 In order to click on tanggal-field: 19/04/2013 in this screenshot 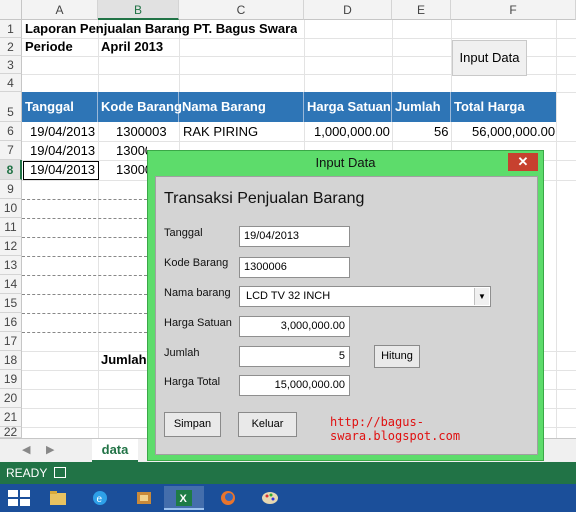, I will do `click(294, 236)`.